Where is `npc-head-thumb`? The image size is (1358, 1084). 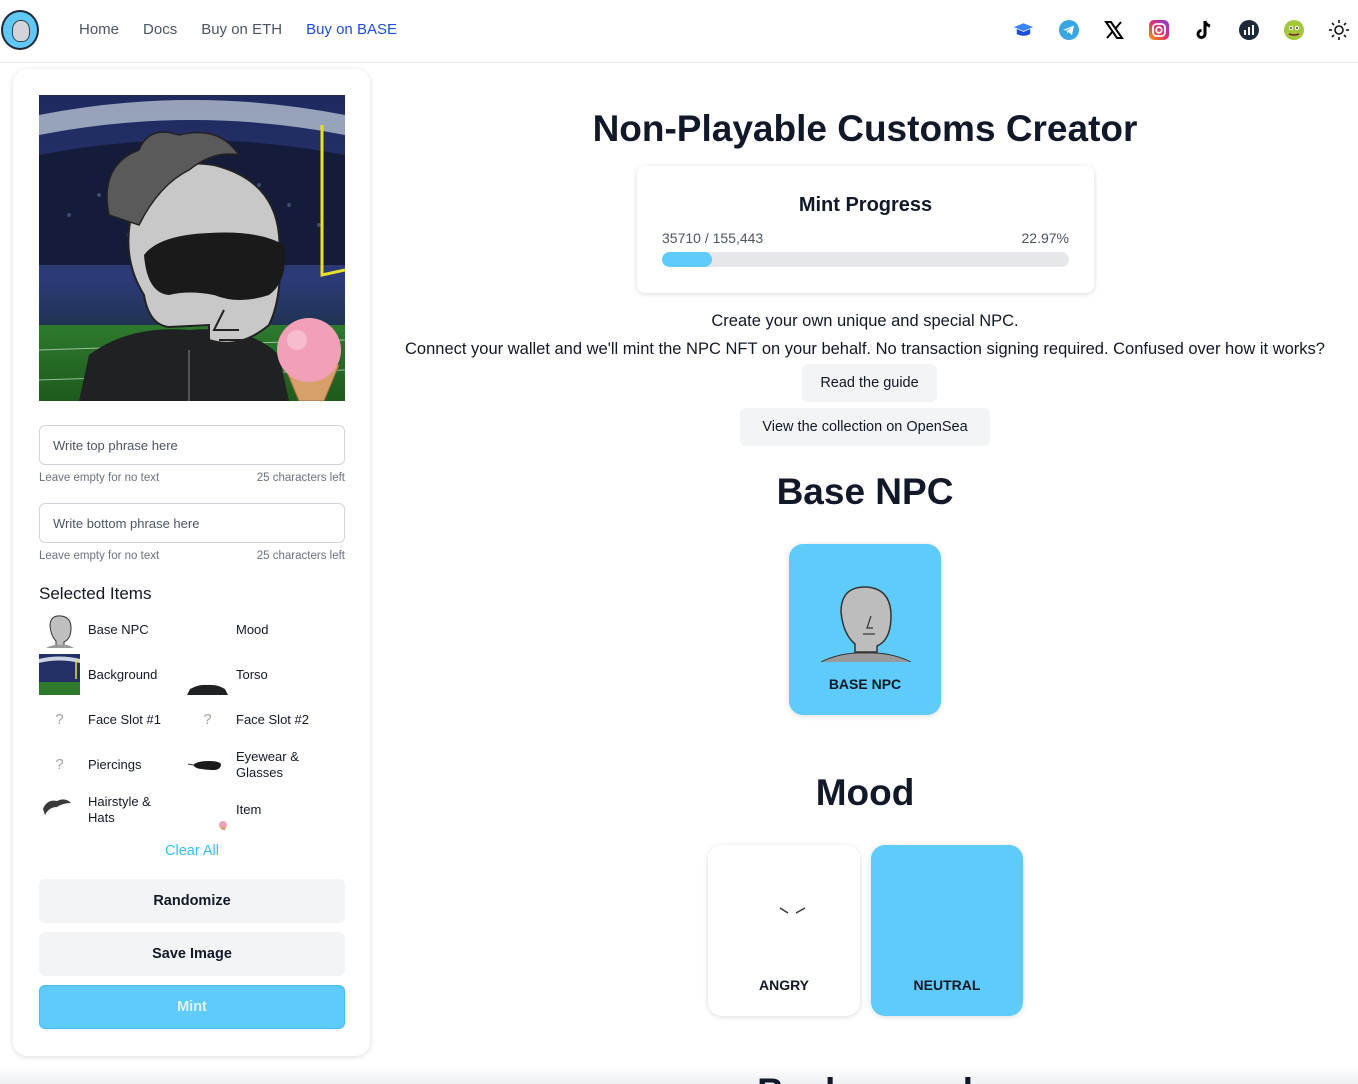
npc-head-thumb is located at coordinates (59, 629).